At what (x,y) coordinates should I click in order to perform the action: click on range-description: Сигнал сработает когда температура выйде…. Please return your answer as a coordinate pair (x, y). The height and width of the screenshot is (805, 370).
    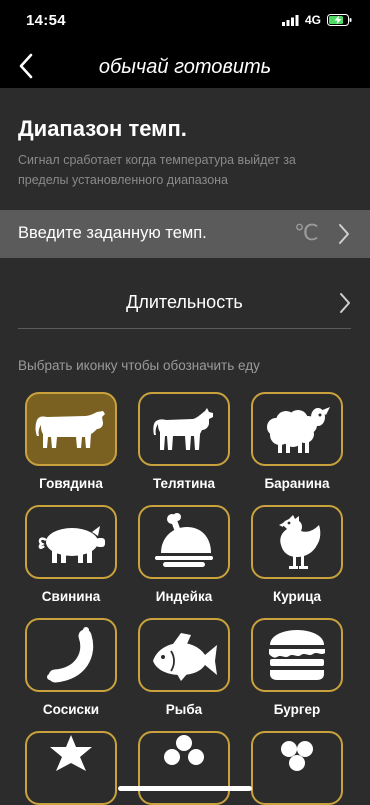
    Looking at the image, I should click on (157, 170).